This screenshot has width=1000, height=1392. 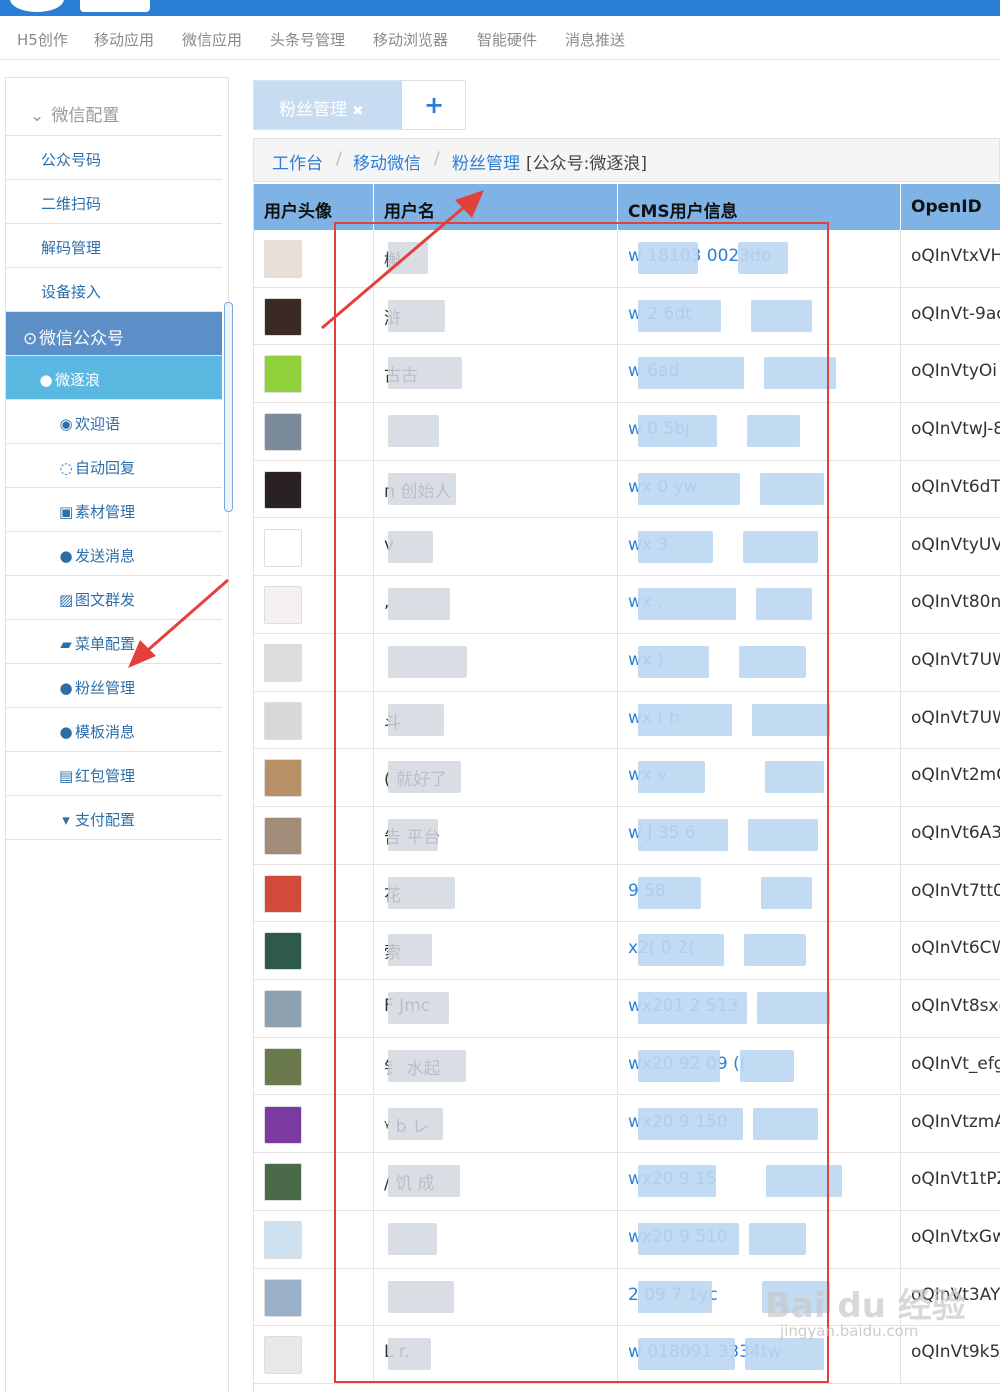 I want to click on openid-cell: oQInVtxVH, so click(x=950, y=258).